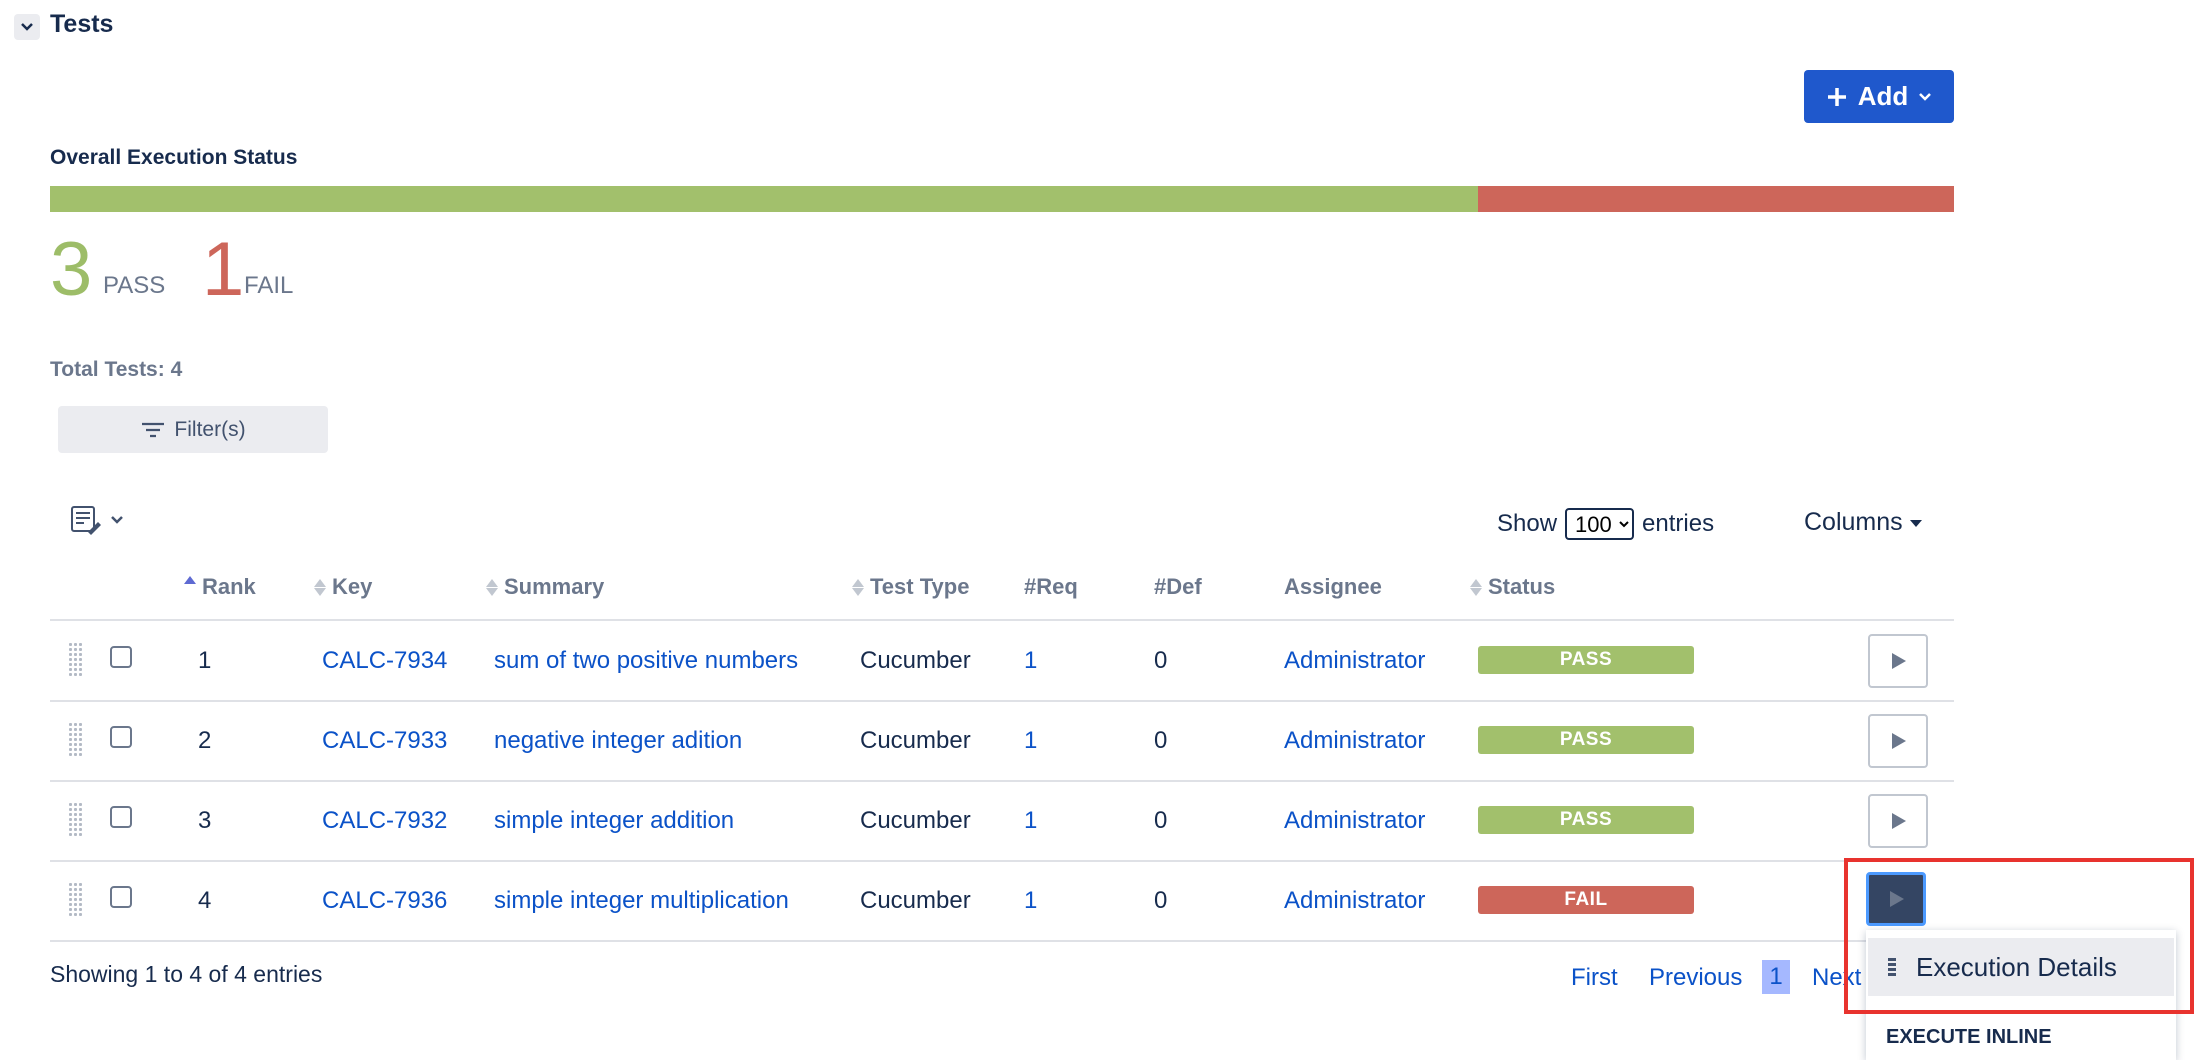 This screenshot has height=1060, width=2198. Describe the element at coordinates (1586, 900) in the screenshot. I see `status-badge: FAIL` at that location.